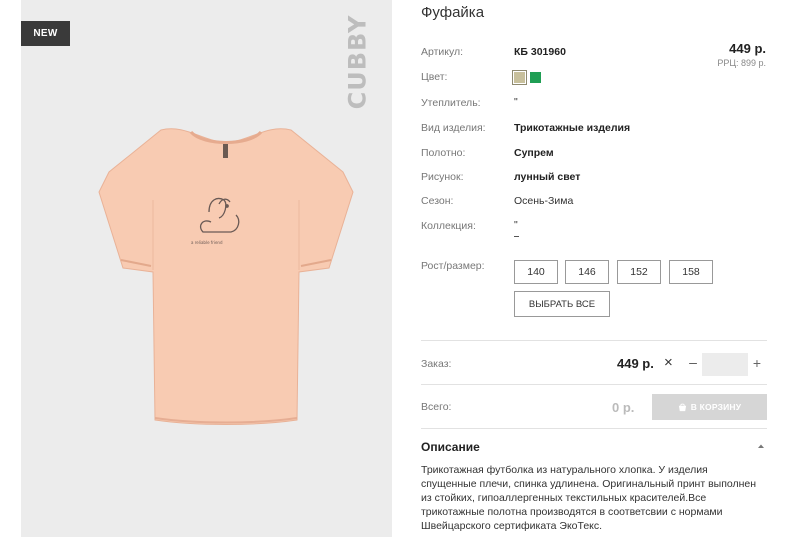 Image resolution: width=800 pixels, height=537 pixels. I want to click on rrc-price: РРЦ: 899 р., so click(741, 63).